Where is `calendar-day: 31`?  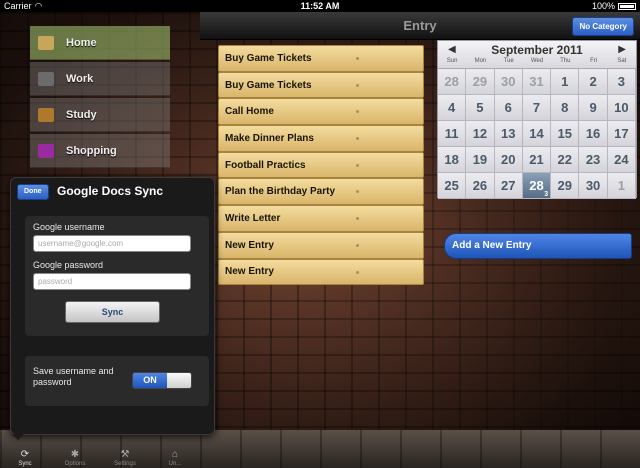 calendar-day: 31 is located at coordinates (537, 82).